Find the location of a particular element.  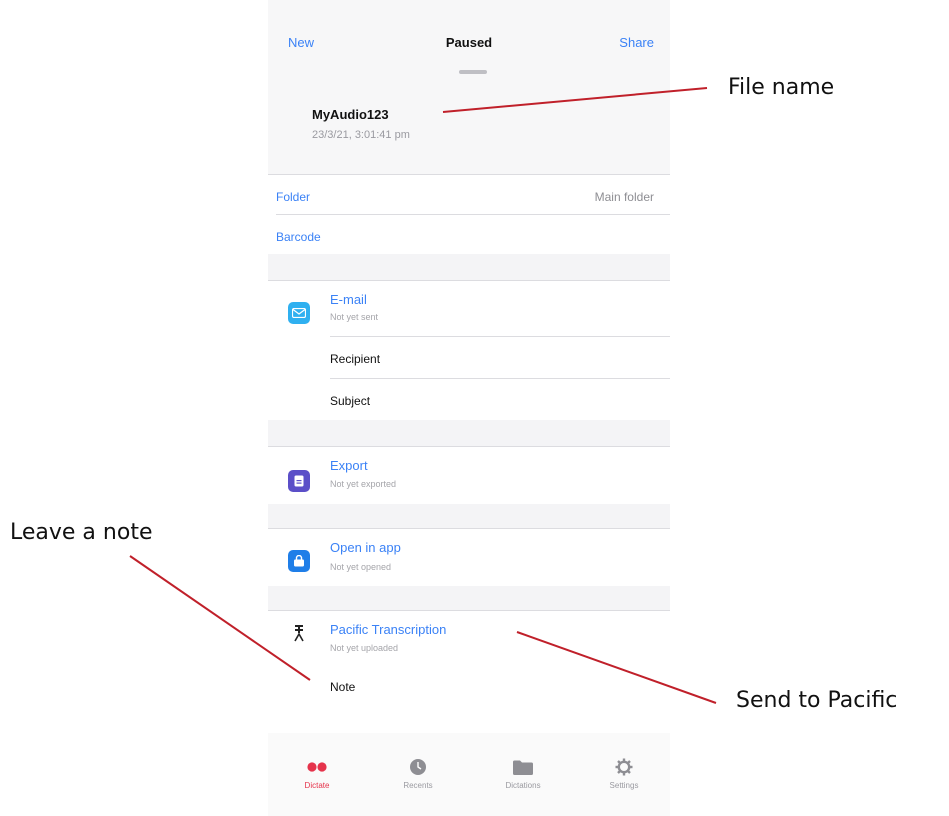

export-title: Export is located at coordinates (349, 465).